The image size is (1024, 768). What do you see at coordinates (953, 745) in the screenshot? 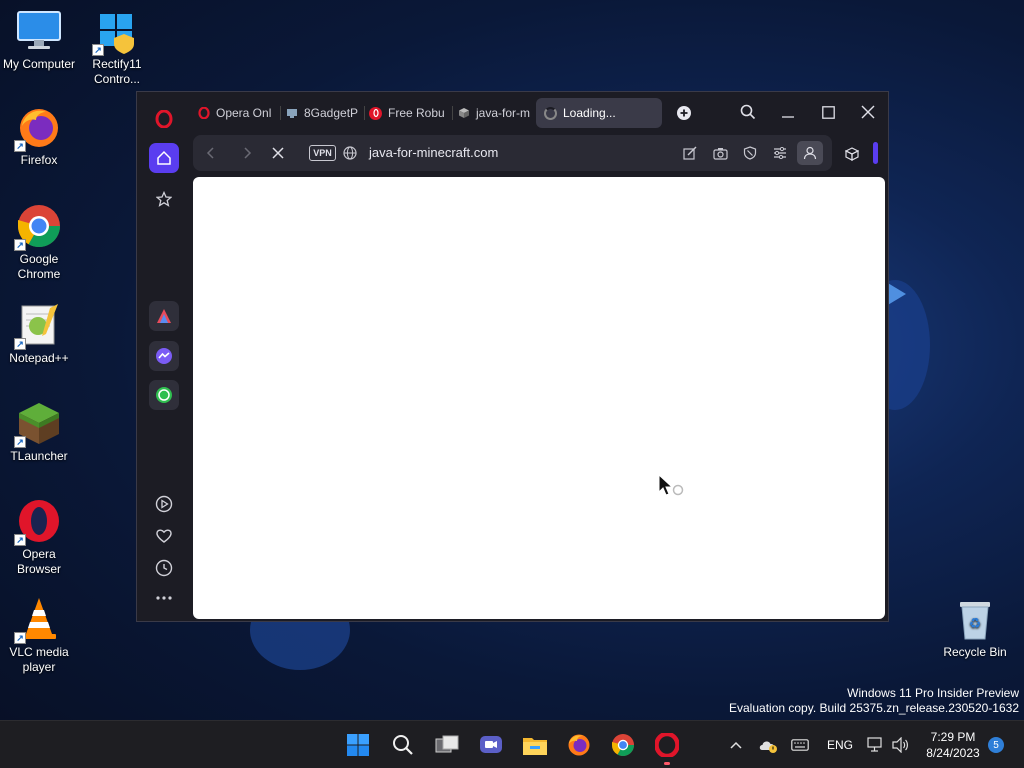
I see `clock: 7:29 PM 8/24/2023` at bounding box center [953, 745].